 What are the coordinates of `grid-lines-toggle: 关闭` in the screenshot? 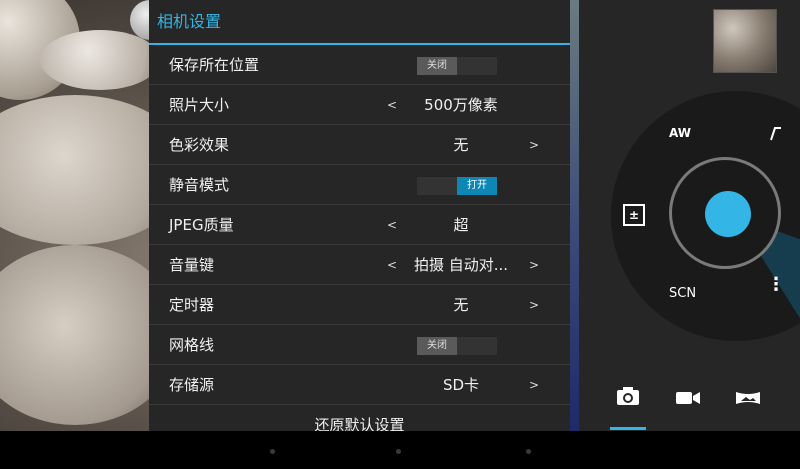 It's located at (457, 346).